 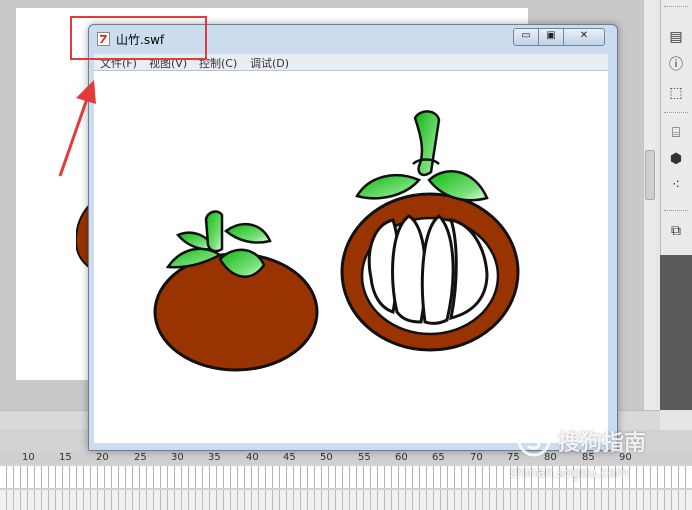 I want to click on sogou-logo-icon, so click(x=534, y=440).